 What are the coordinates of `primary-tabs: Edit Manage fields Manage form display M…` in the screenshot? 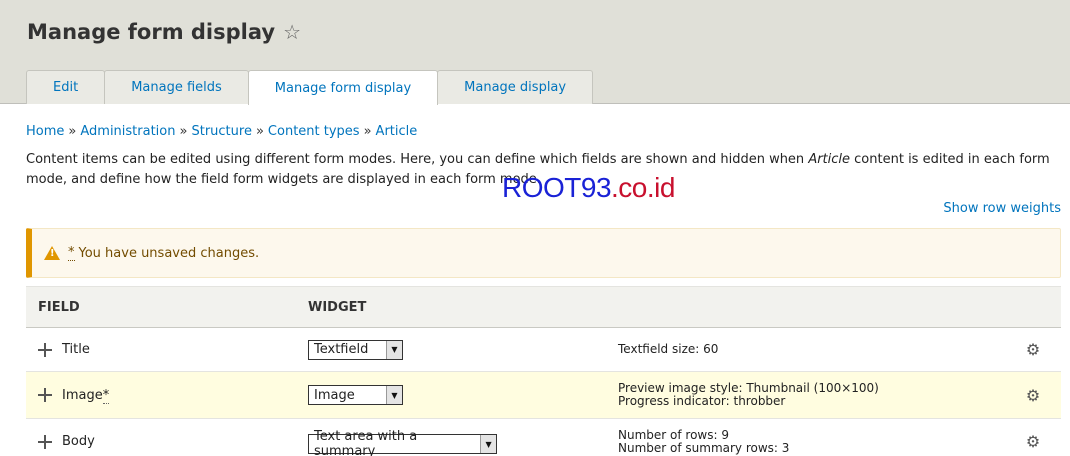 It's located at (310, 87).